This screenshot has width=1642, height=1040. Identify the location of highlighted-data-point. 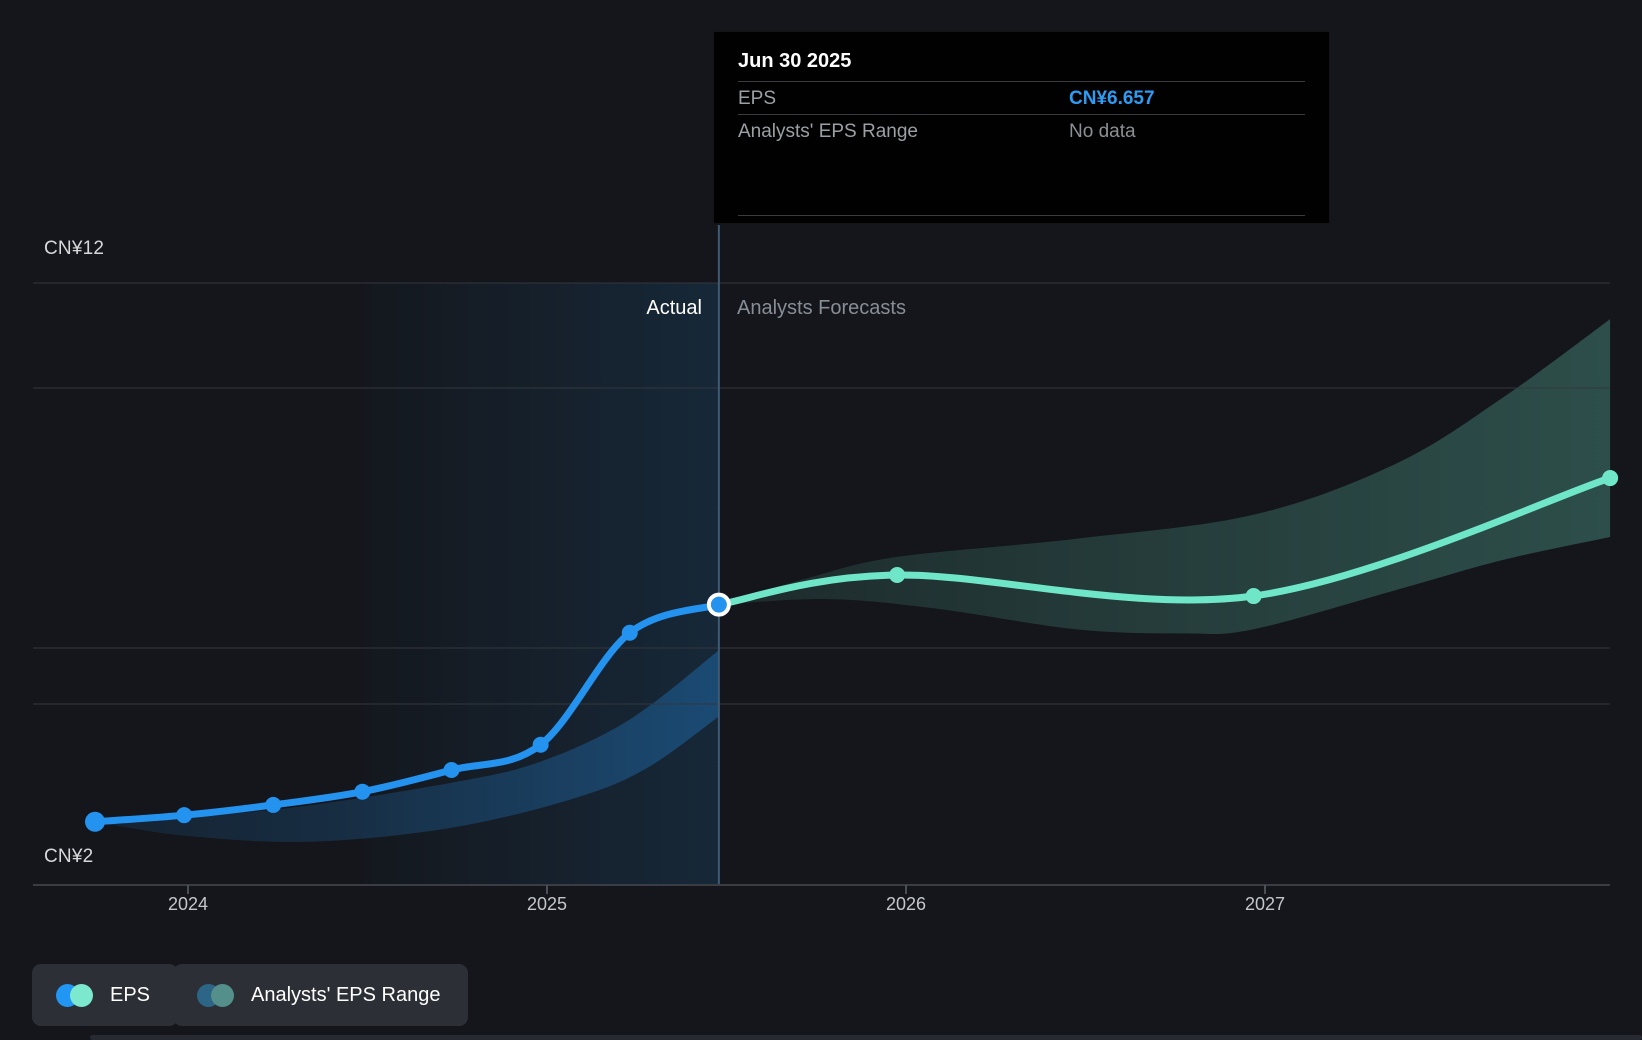
(718, 604).